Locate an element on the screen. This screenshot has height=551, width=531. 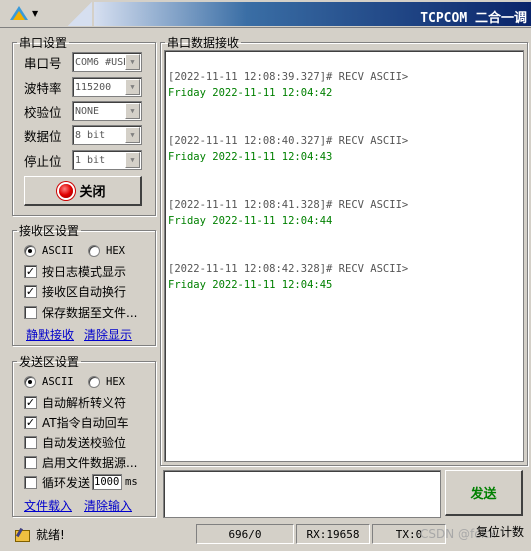
counter-value: 696/0 is located at coordinates (245, 534).